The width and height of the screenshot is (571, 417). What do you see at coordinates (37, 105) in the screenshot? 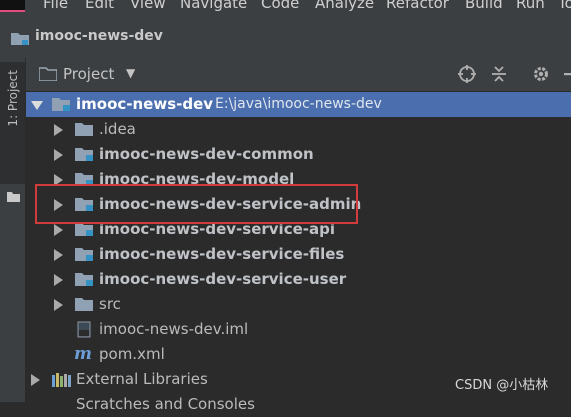
I see `expanded-arrow-icon` at bounding box center [37, 105].